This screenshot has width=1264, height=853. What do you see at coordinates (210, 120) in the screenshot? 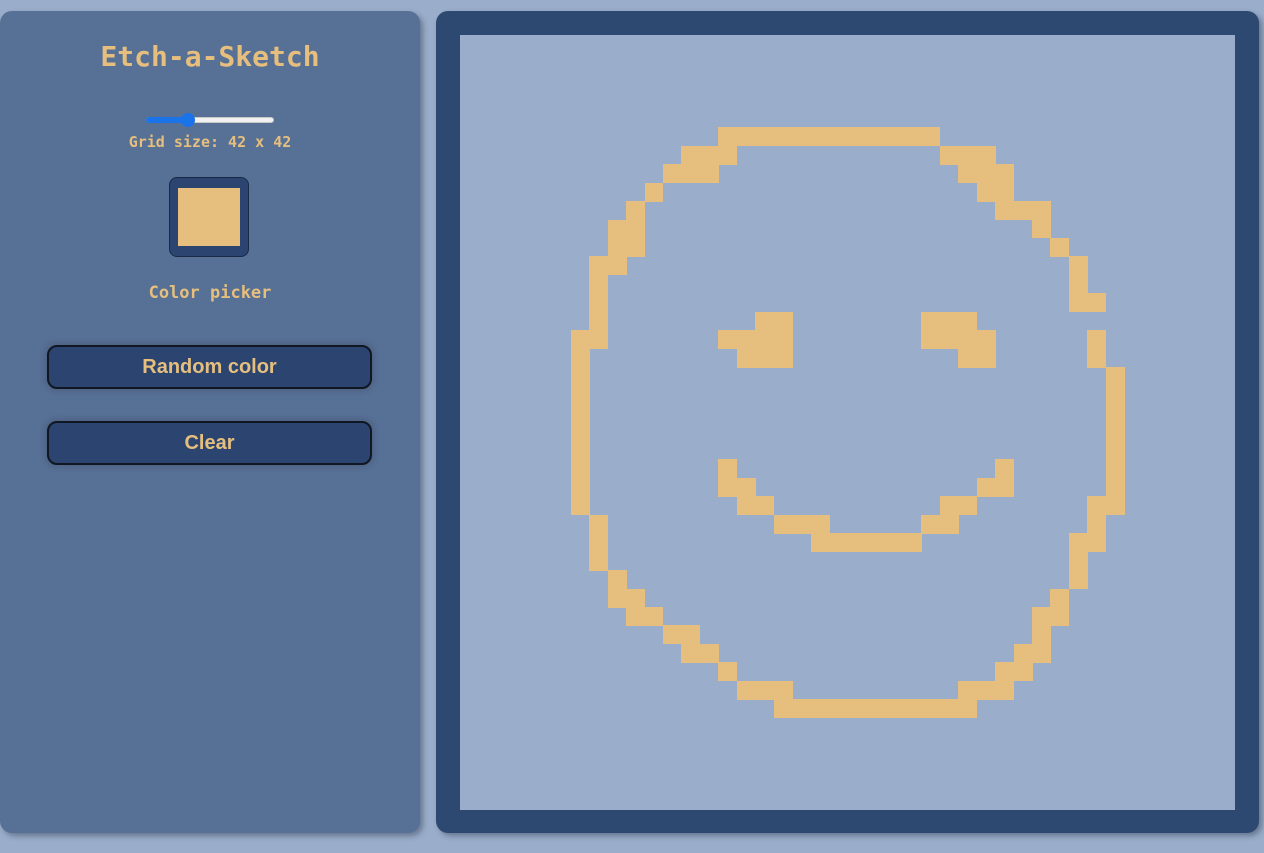
I see `grid-size-slider` at bounding box center [210, 120].